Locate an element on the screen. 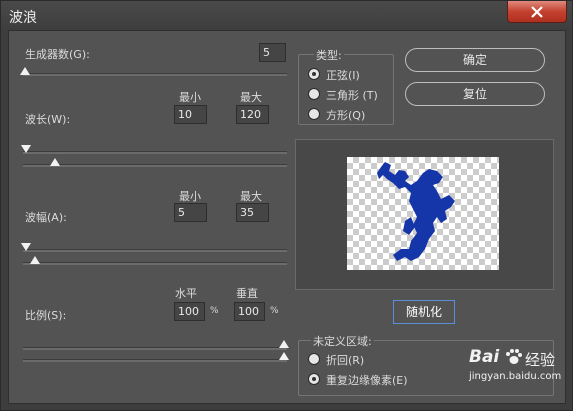 The image size is (573, 411). watermark-url: jingyan.baidu.com is located at coordinates (515, 376).